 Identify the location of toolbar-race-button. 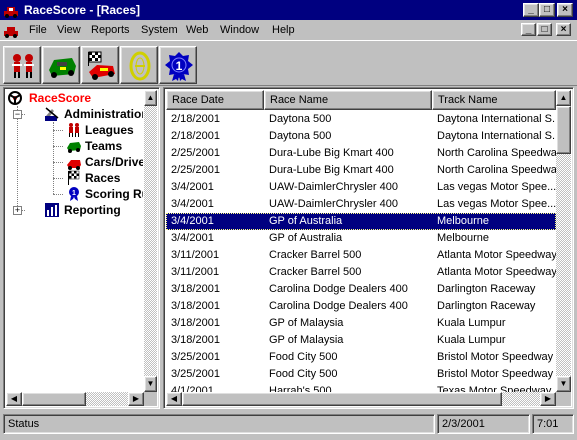
(100, 65).